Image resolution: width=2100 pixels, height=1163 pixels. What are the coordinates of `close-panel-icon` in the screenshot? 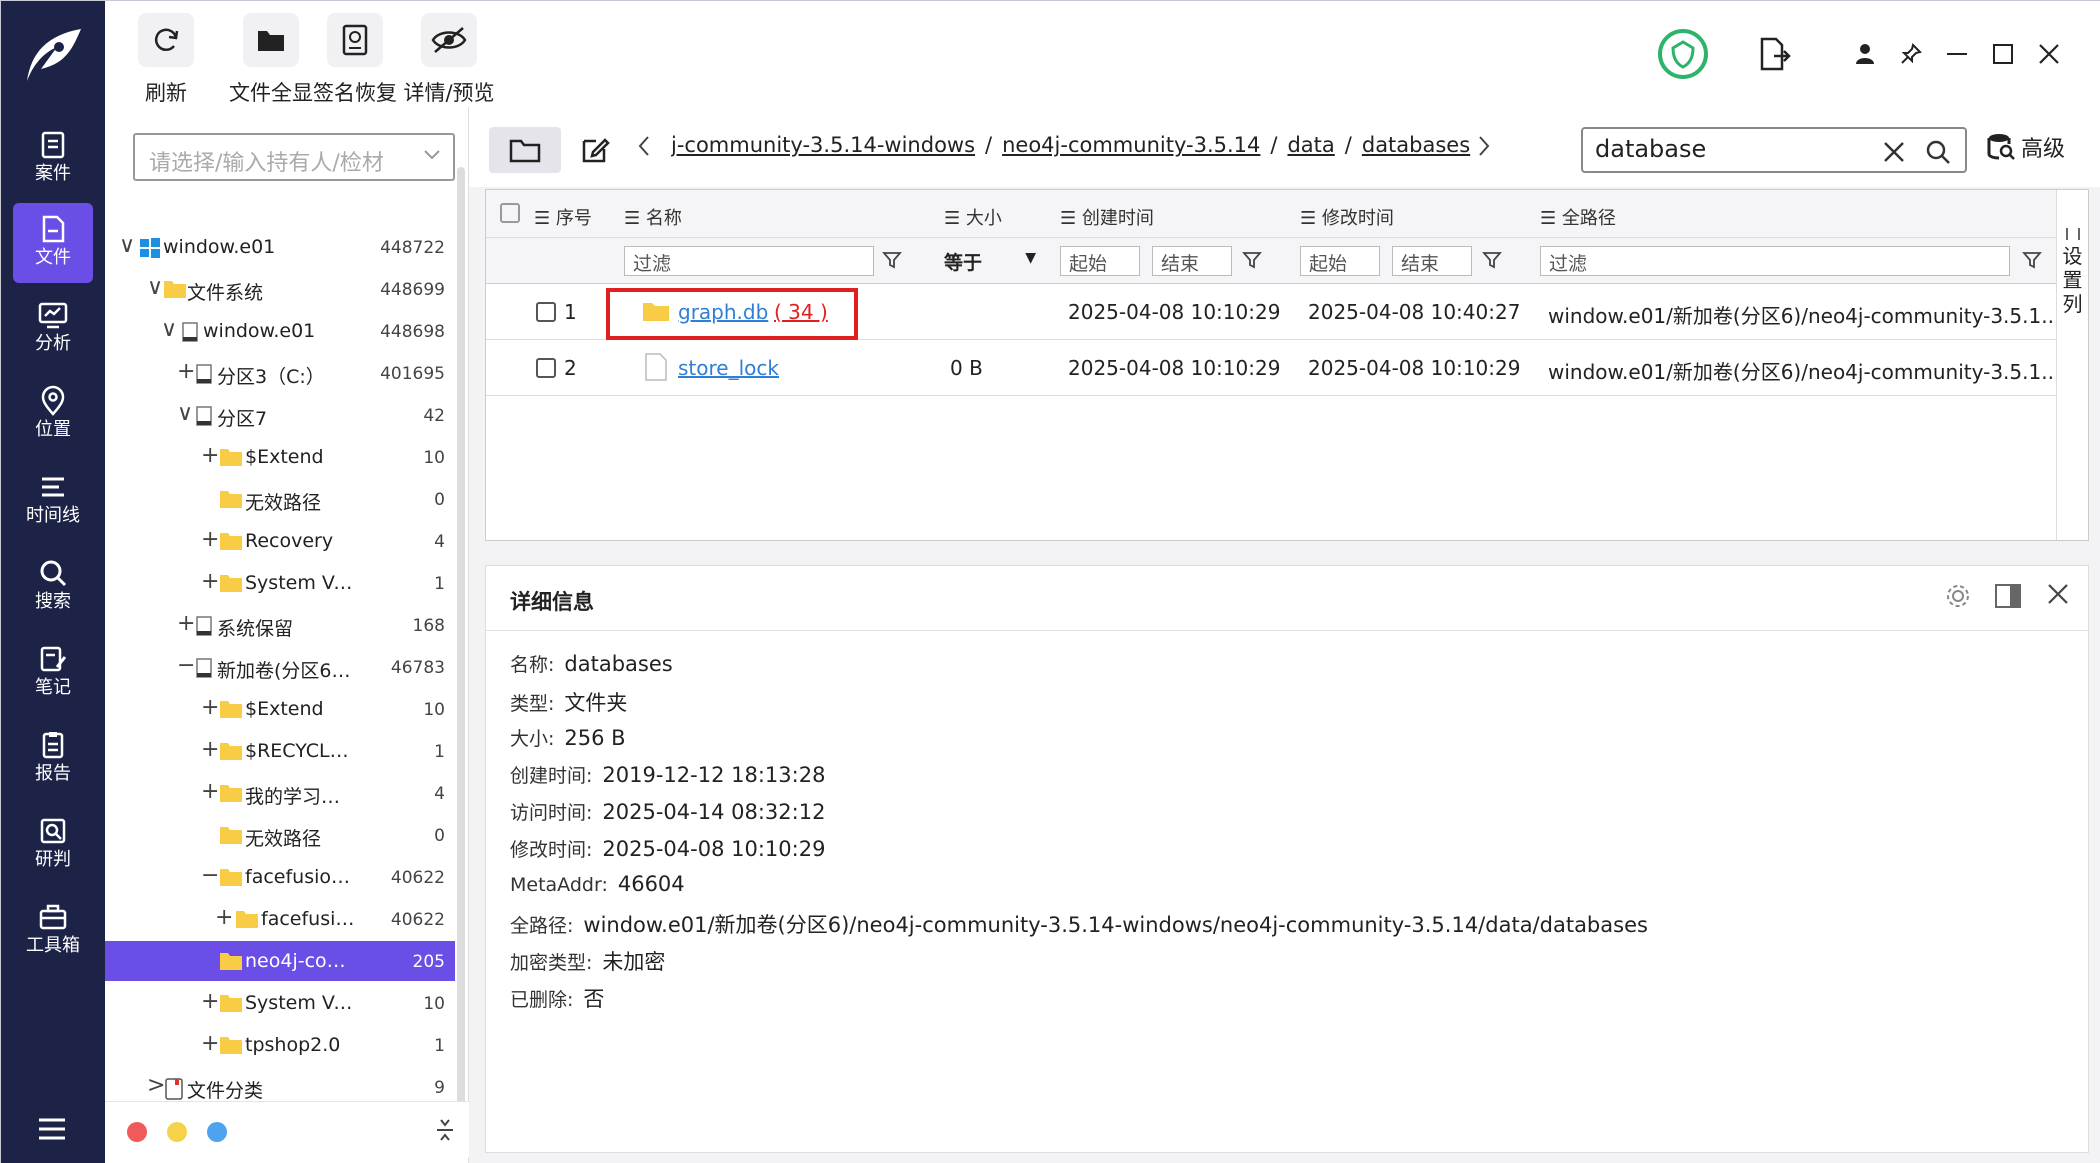 It's located at (2058, 594).